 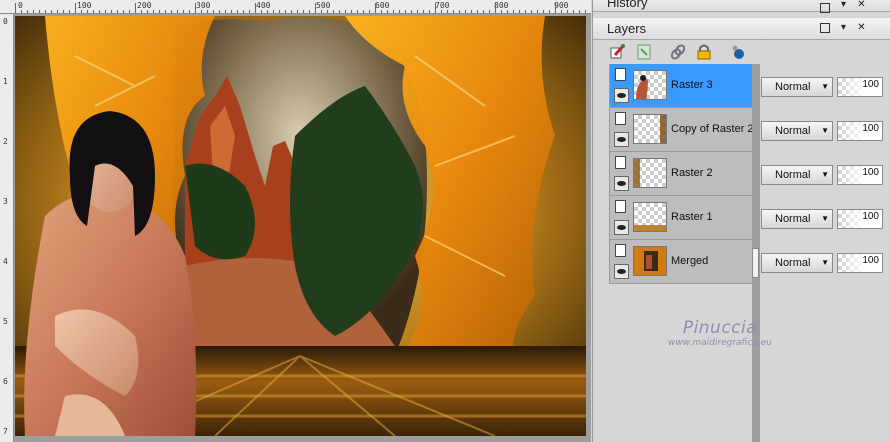 What do you see at coordinates (690, 261) in the screenshot?
I see `layer-name: Merged` at bounding box center [690, 261].